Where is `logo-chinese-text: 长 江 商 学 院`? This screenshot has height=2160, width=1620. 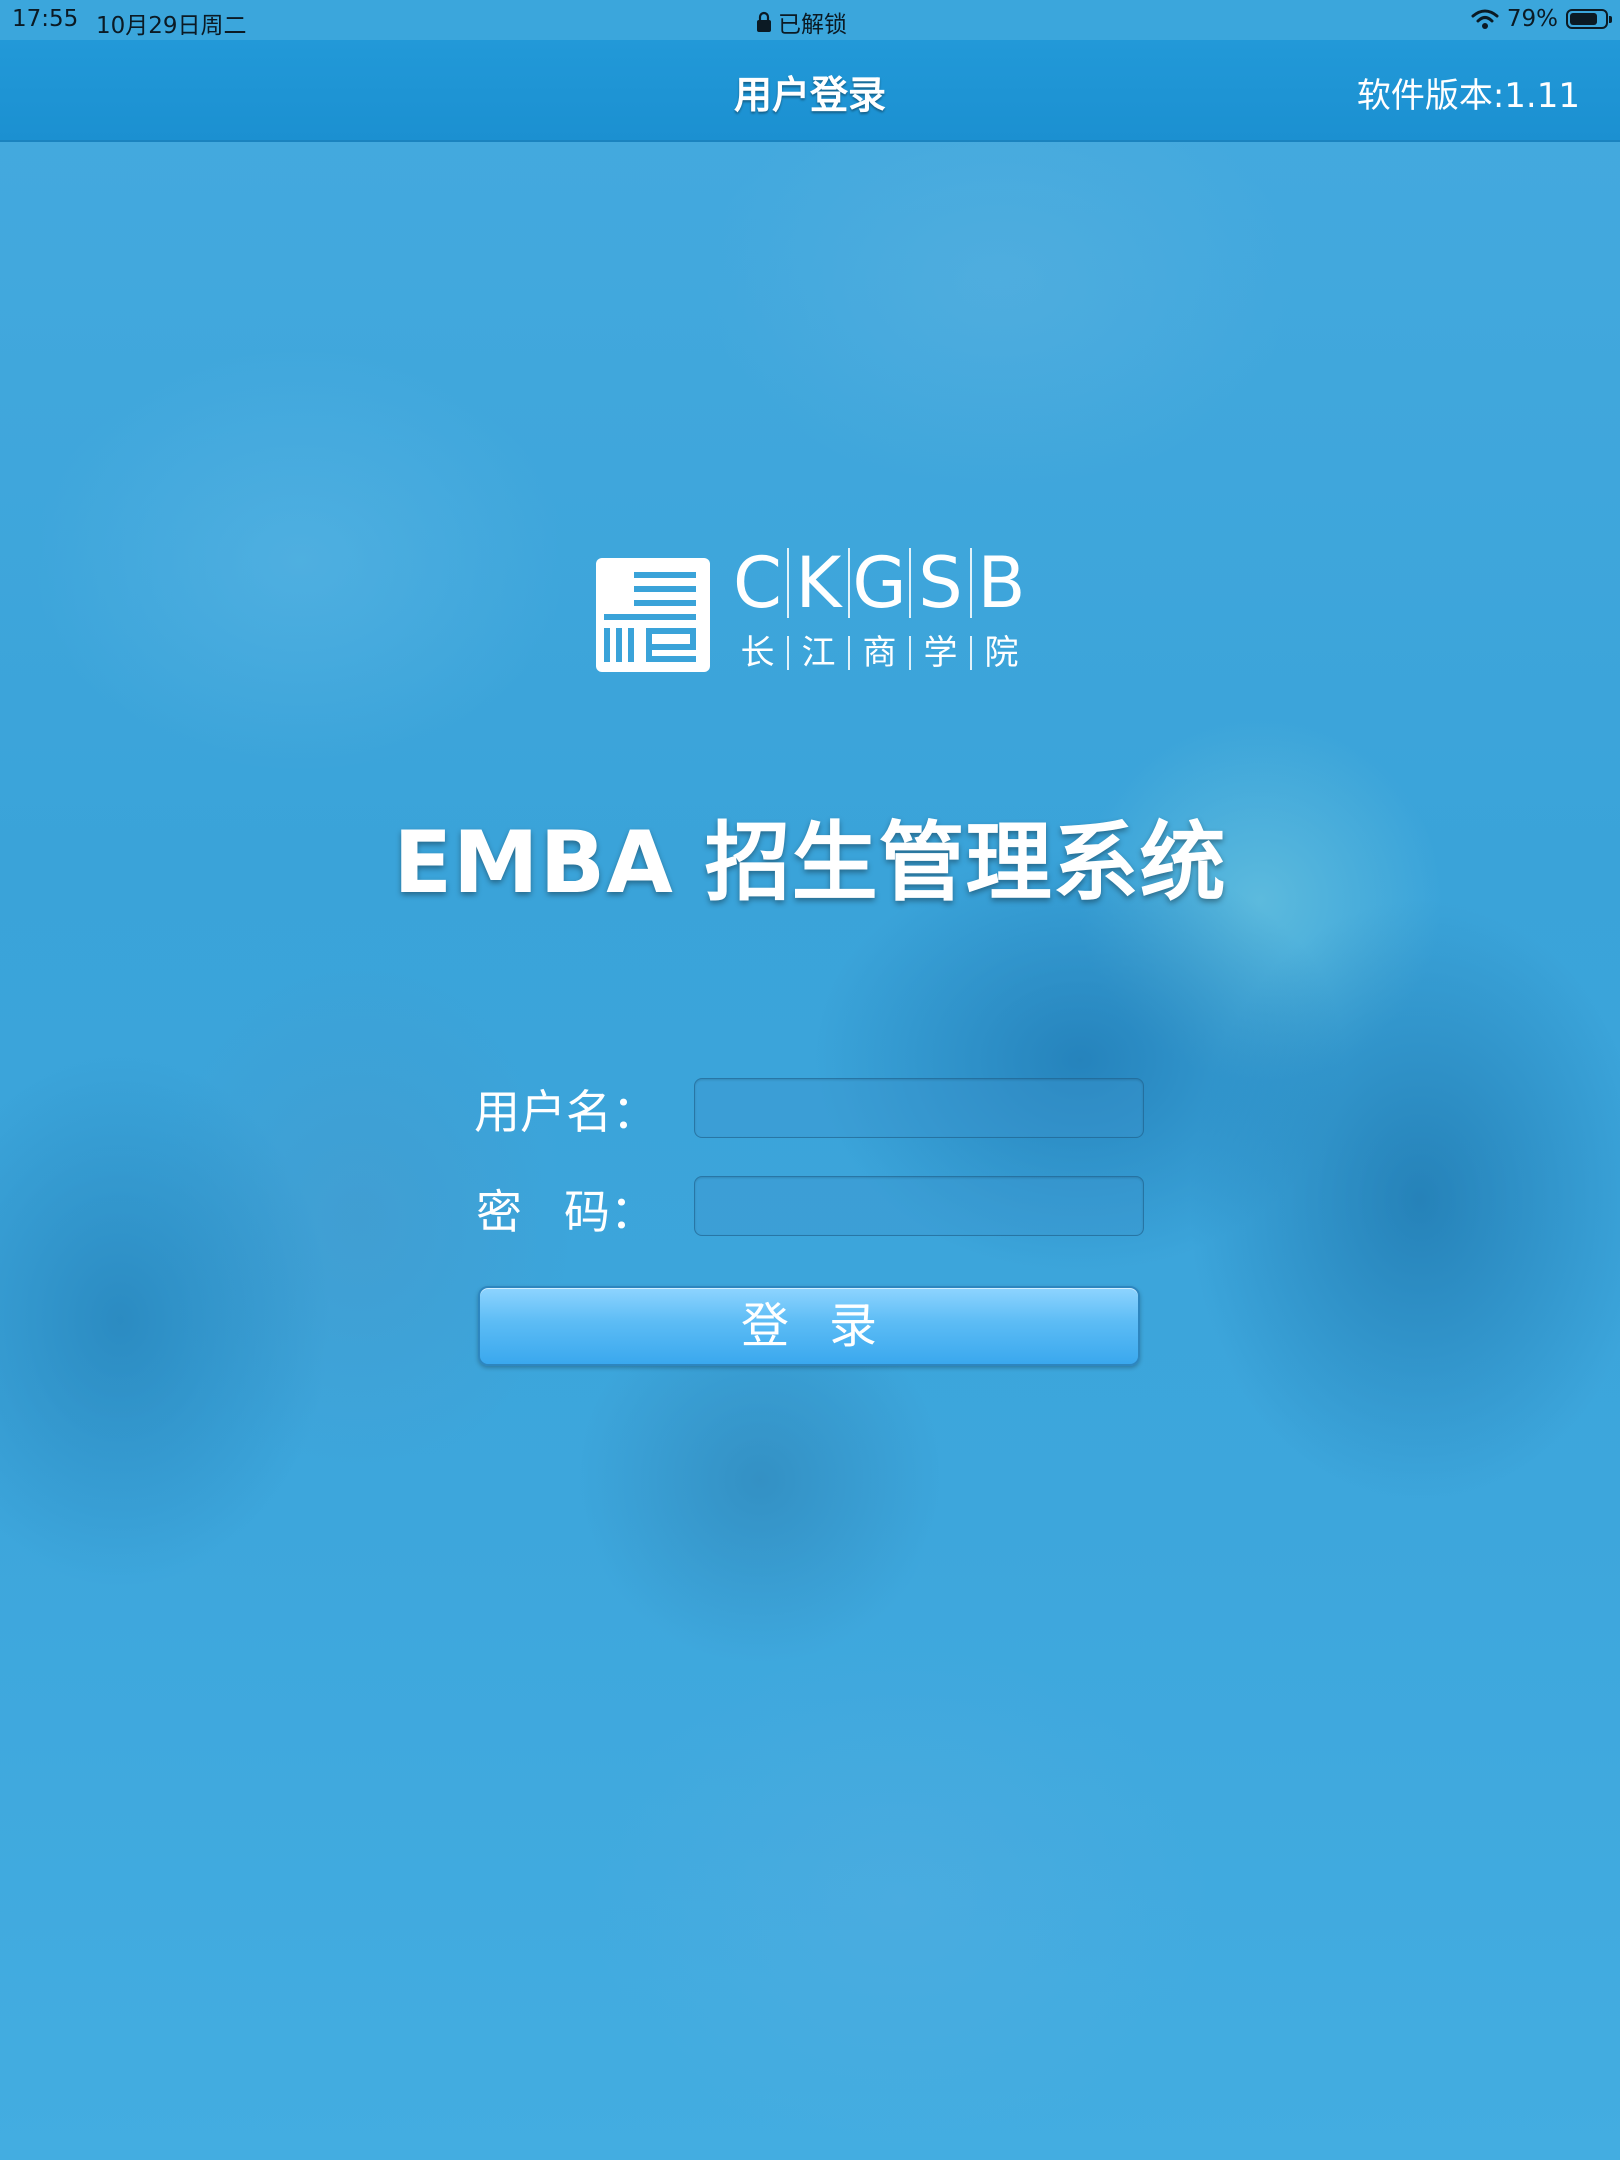
logo-chinese-text: 长 江 商 学 院 is located at coordinates (879, 653).